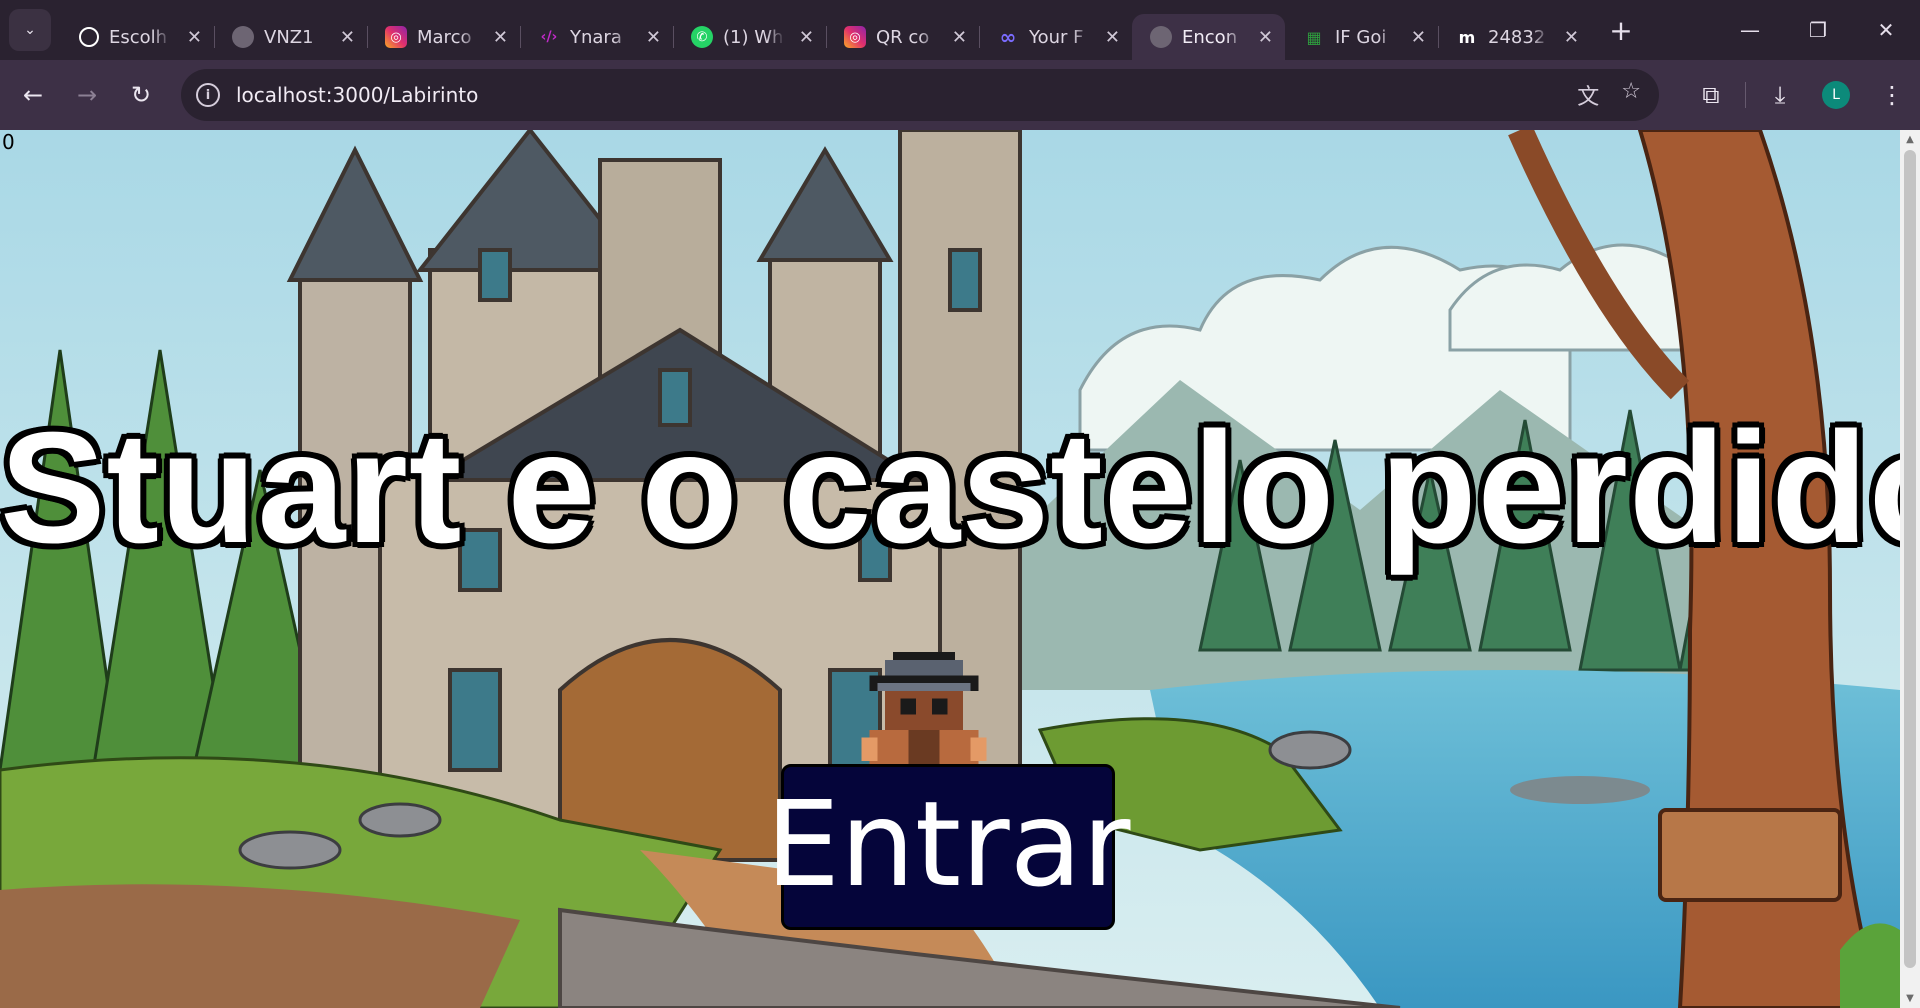 The width and height of the screenshot is (1920, 1008). I want to click on avatar: L, so click(1836, 95).